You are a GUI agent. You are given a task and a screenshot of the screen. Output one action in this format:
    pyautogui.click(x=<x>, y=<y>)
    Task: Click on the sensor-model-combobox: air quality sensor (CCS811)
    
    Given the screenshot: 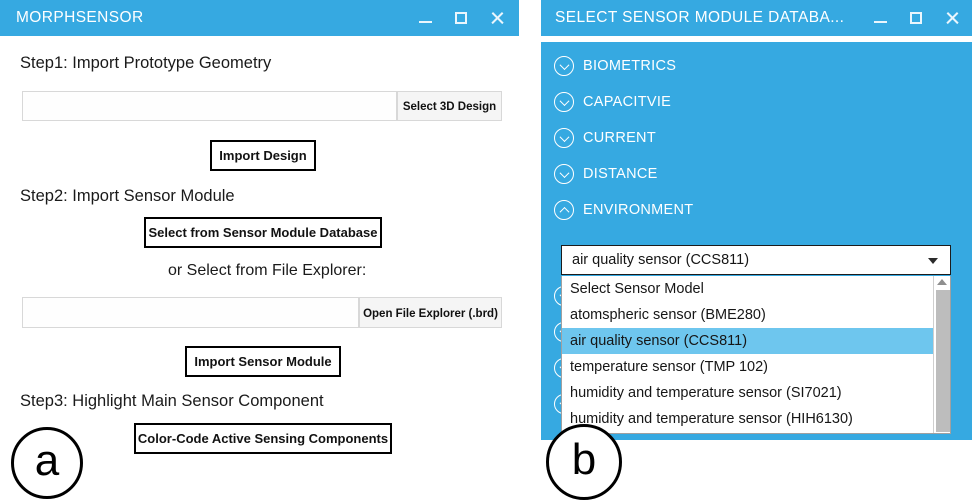 What is the action you would take?
    pyautogui.click(x=756, y=260)
    